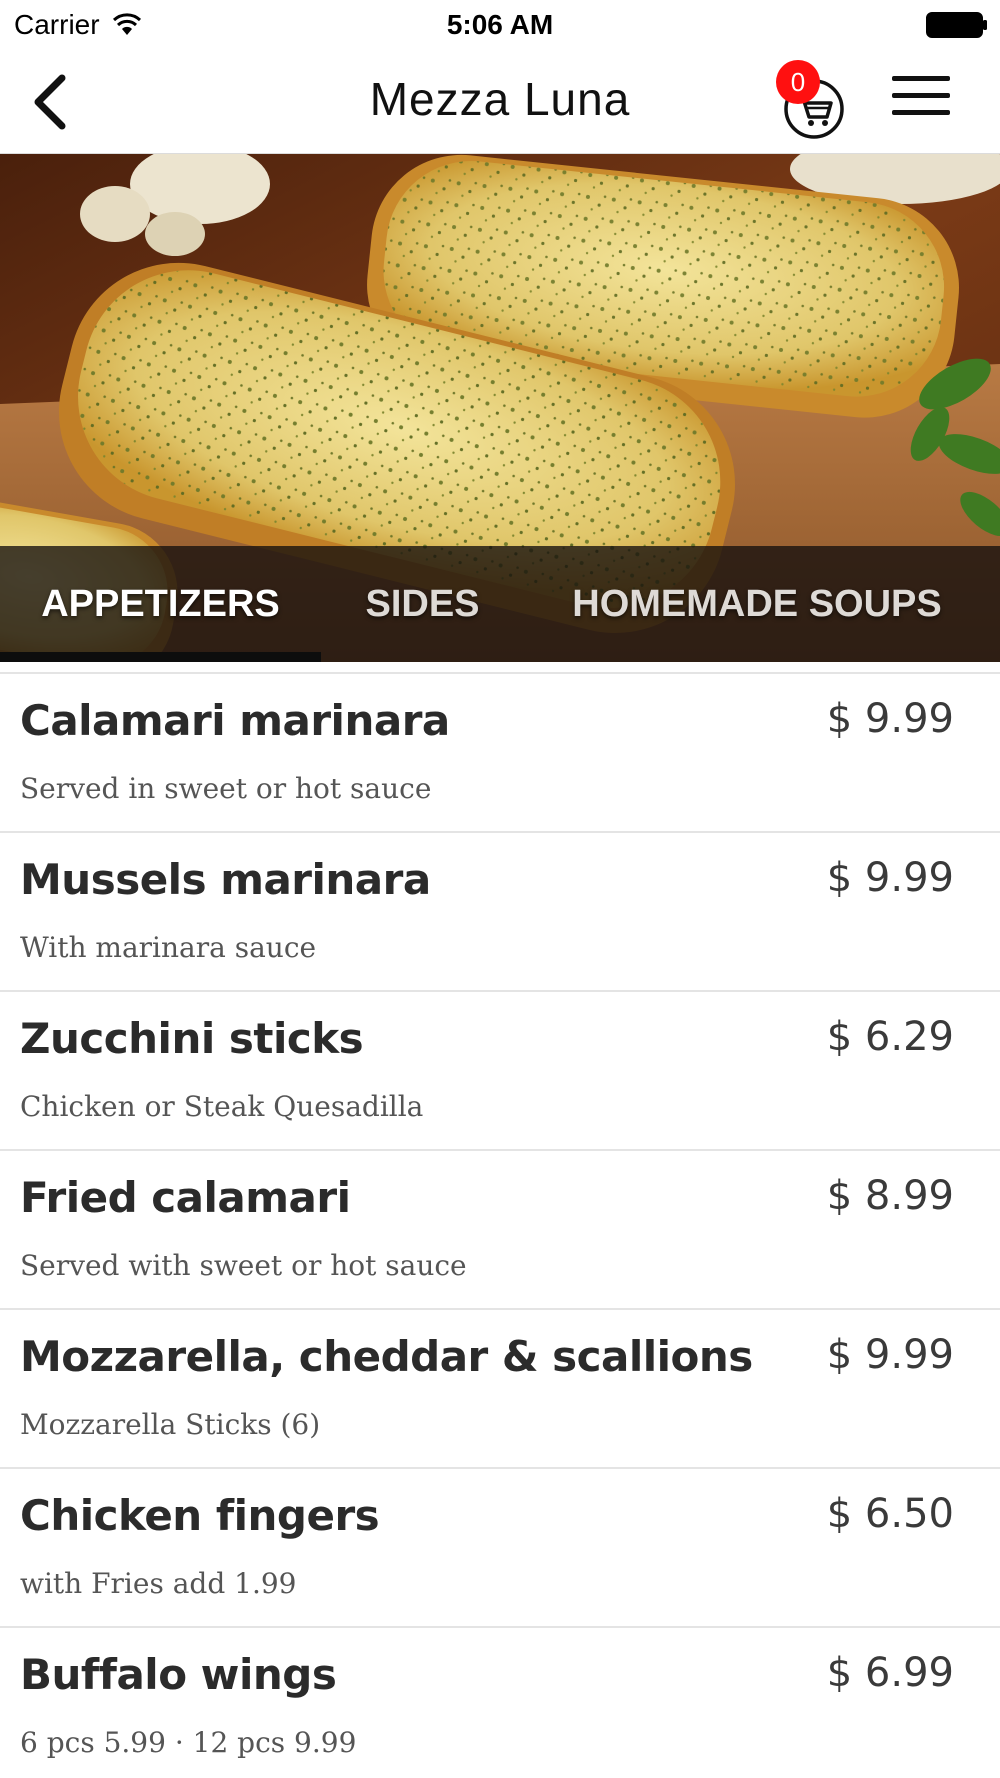 This screenshot has width=1000, height=1778. What do you see at coordinates (956, 25) in the screenshot?
I see `battery-icon` at bounding box center [956, 25].